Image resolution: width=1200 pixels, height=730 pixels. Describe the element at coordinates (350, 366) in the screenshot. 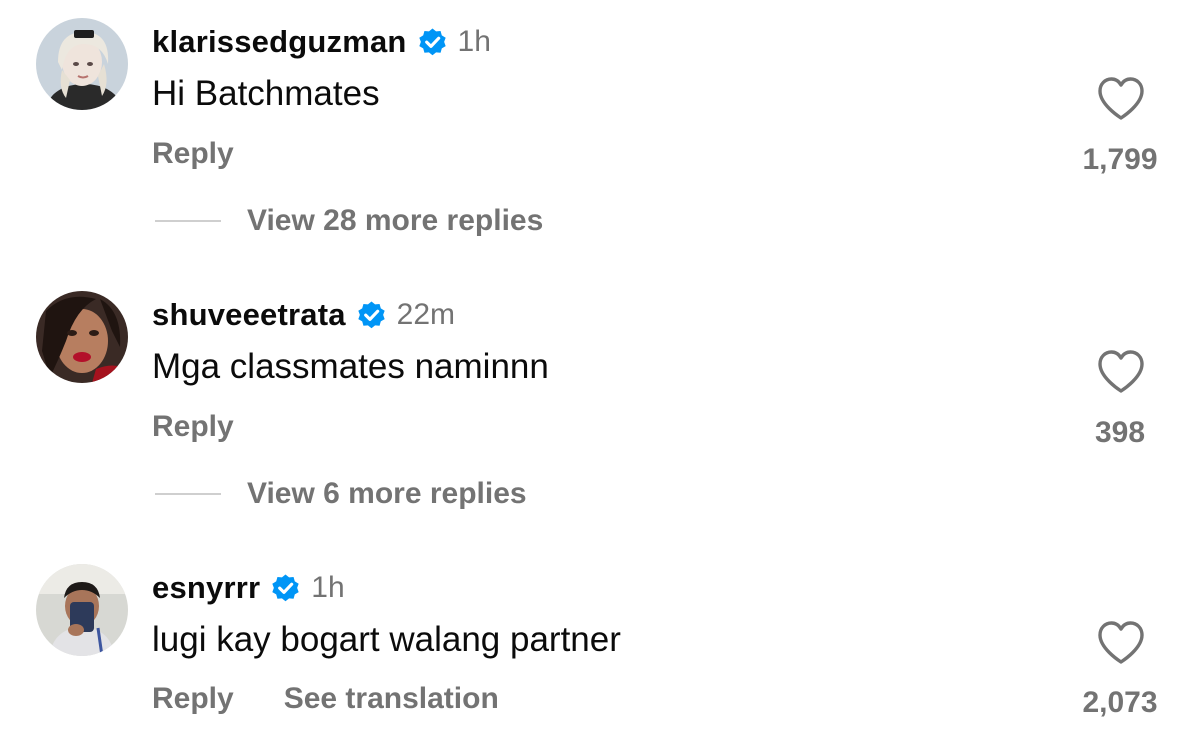

I see `comment-text: Mga classmates naminnn` at that location.